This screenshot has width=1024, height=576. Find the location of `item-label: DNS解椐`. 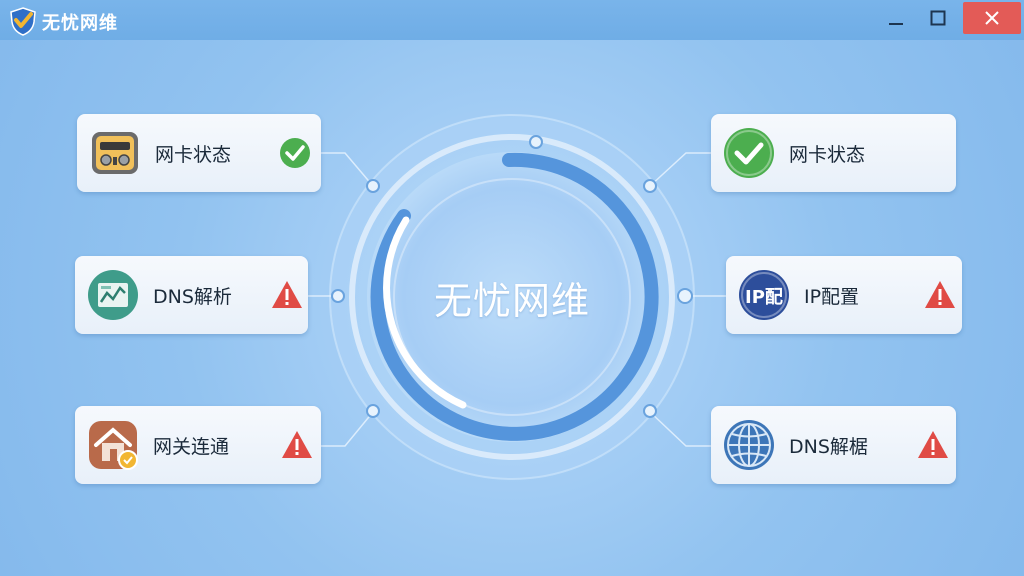

item-label: DNS解椐 is located at coordinates (828, 446).